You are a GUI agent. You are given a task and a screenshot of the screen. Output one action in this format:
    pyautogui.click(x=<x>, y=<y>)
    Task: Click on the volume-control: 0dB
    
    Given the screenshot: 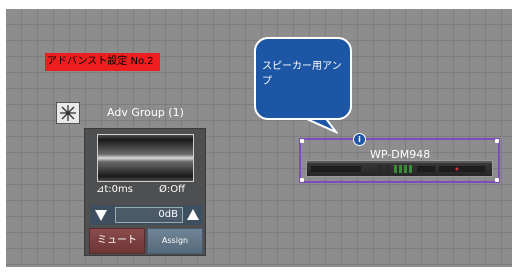 What is the action you would take?
    pyautogui.click(x=146, y=215)
    